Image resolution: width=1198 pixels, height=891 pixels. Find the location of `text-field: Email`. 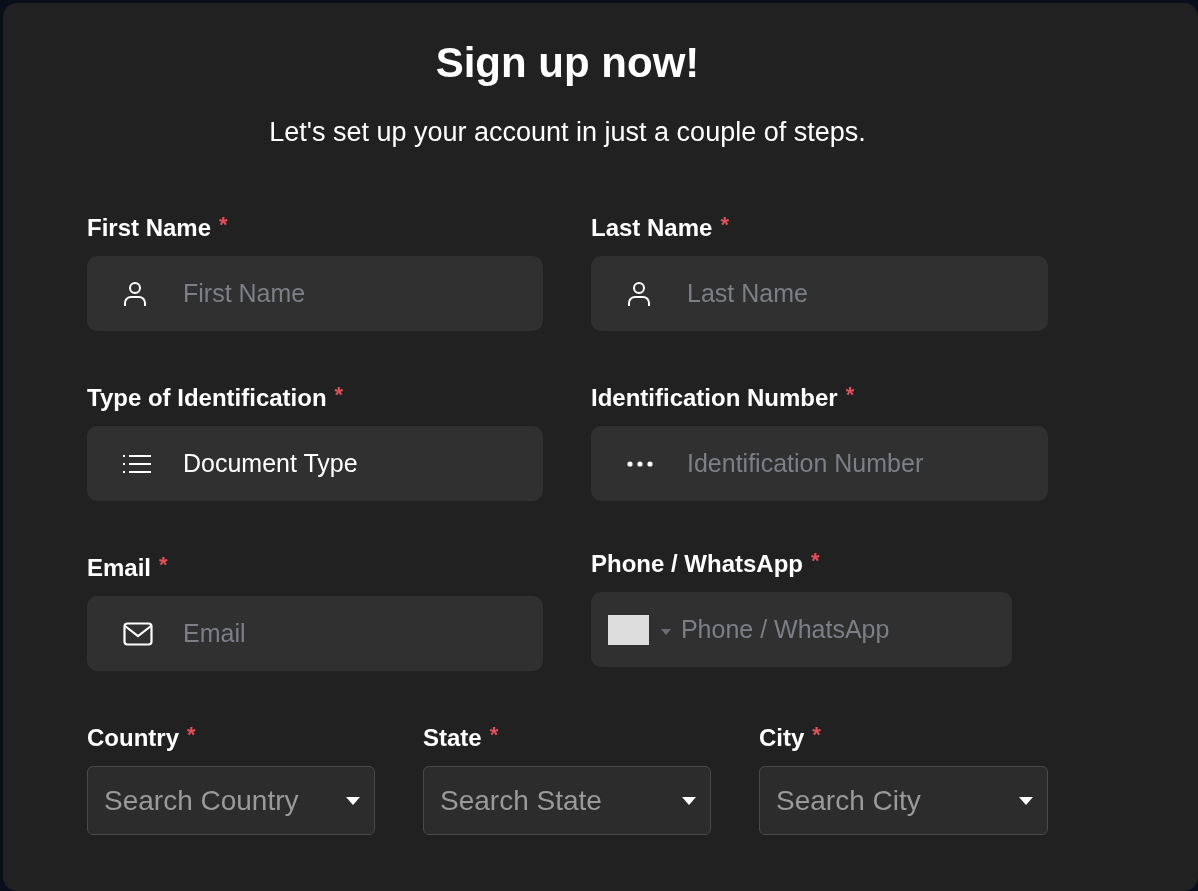

text-field: Email is located at coordinates (315, 633).